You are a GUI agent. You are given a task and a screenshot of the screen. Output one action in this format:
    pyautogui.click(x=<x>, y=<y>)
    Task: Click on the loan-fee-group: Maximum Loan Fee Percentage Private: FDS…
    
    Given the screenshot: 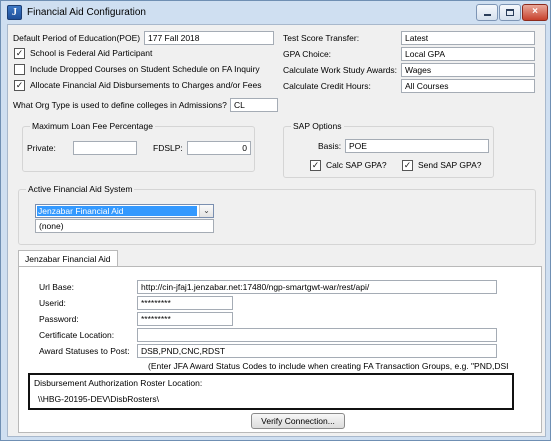 What is the action you would take?
    pyautogui.click(x=138, y=146)
    